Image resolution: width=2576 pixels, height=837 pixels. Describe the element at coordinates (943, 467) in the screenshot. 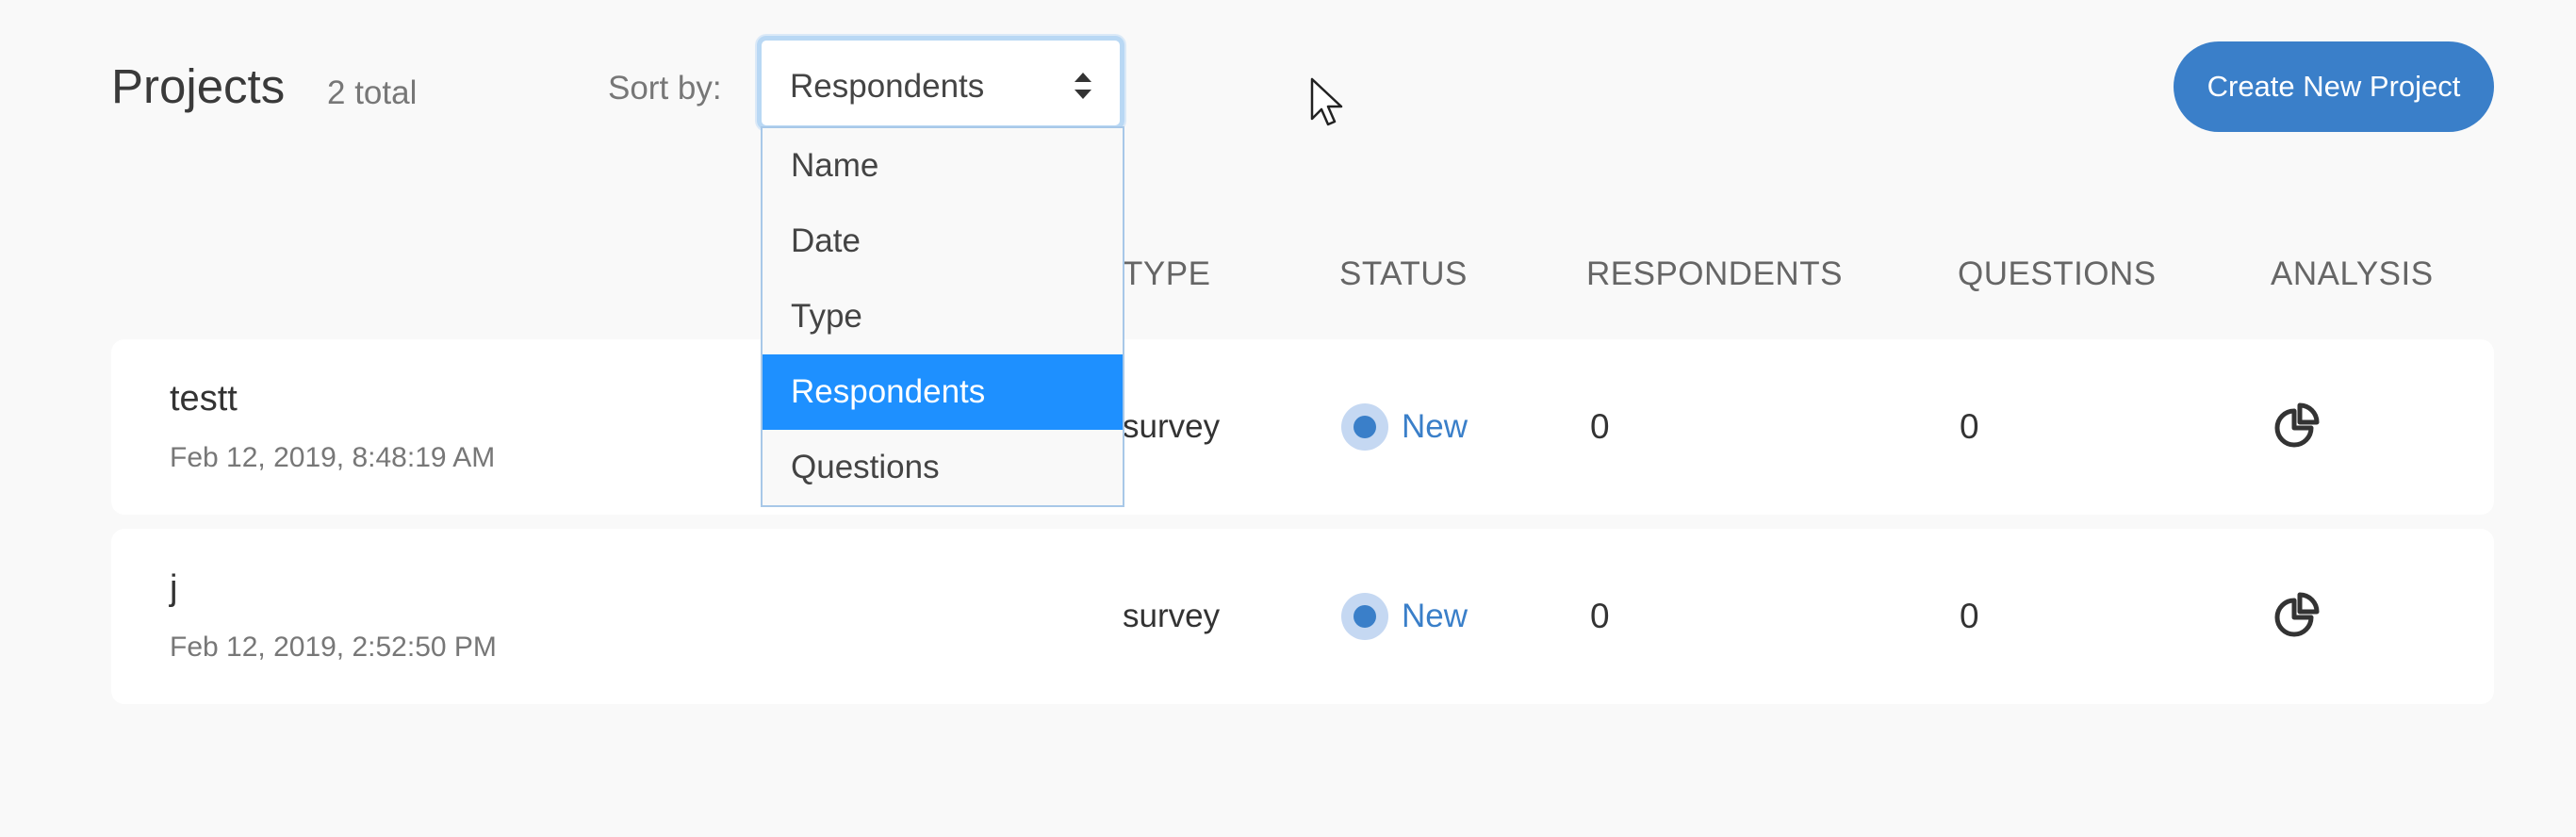

I see `sort-option-questions: Questions` at that location.